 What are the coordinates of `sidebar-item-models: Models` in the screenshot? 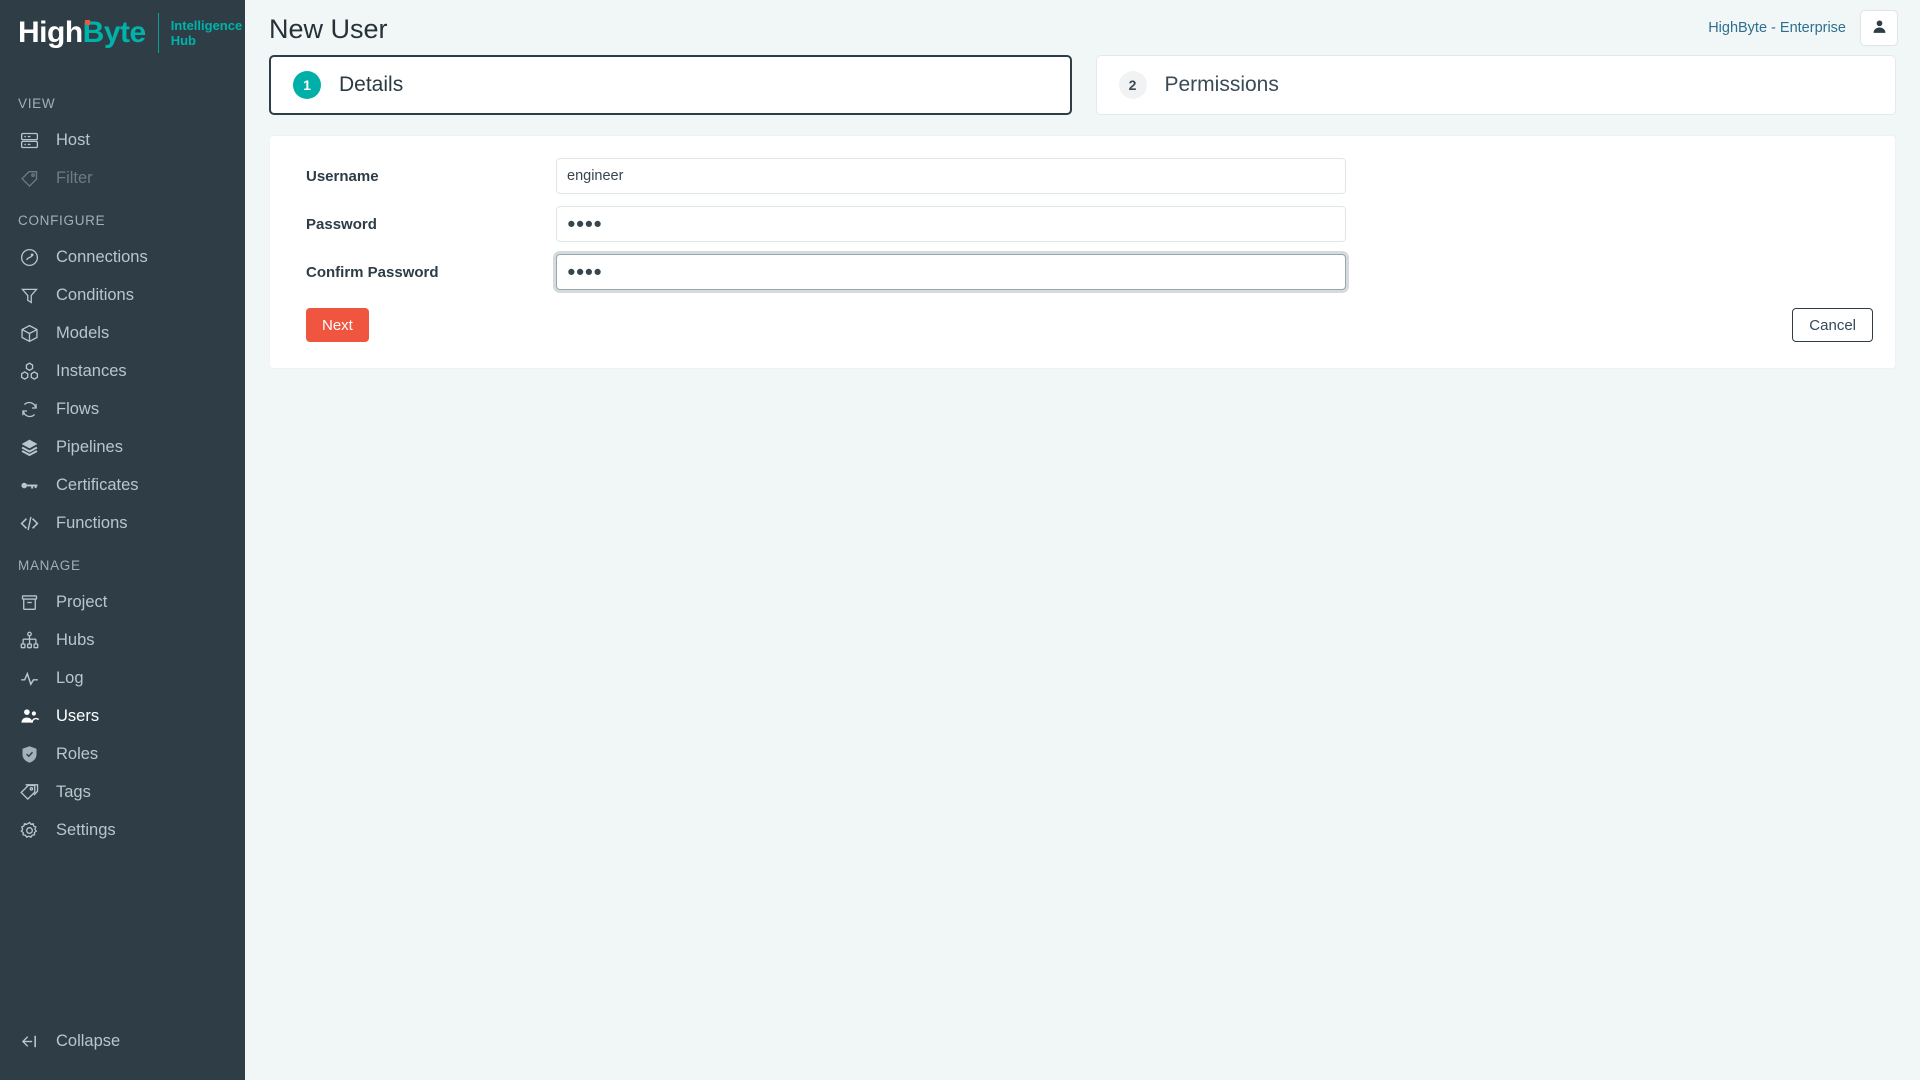 It's located at (122, 333).